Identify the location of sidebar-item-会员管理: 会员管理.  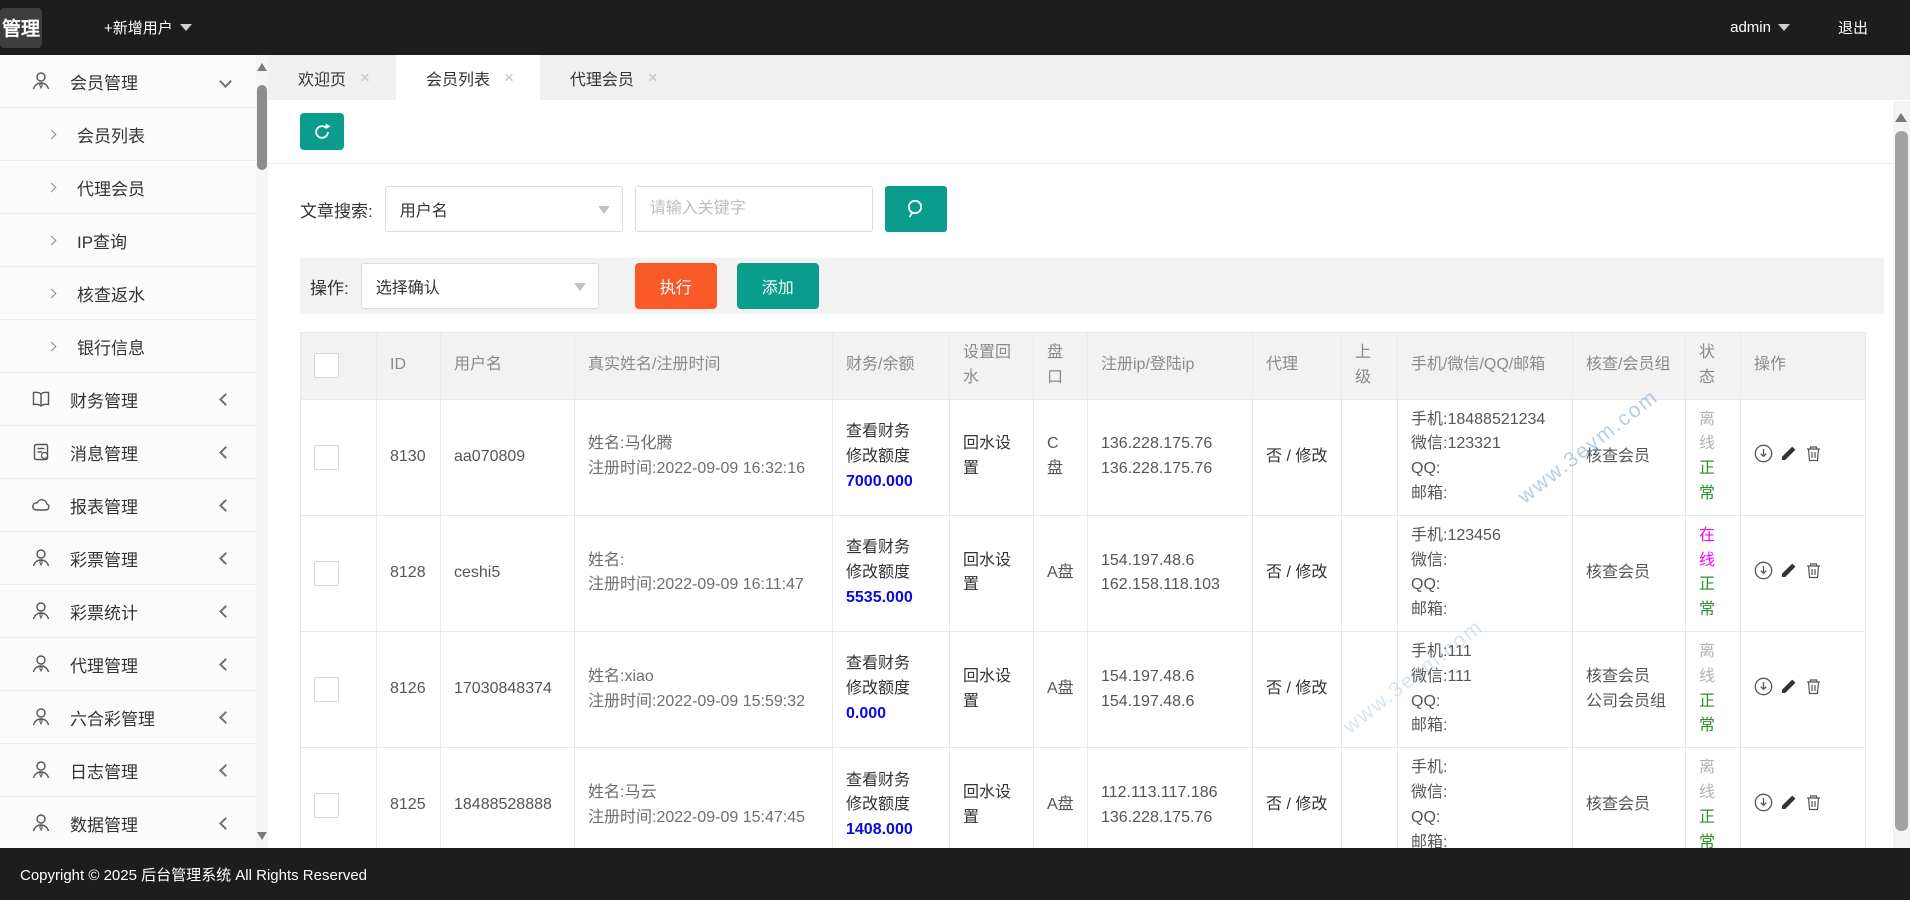
(128, 81).